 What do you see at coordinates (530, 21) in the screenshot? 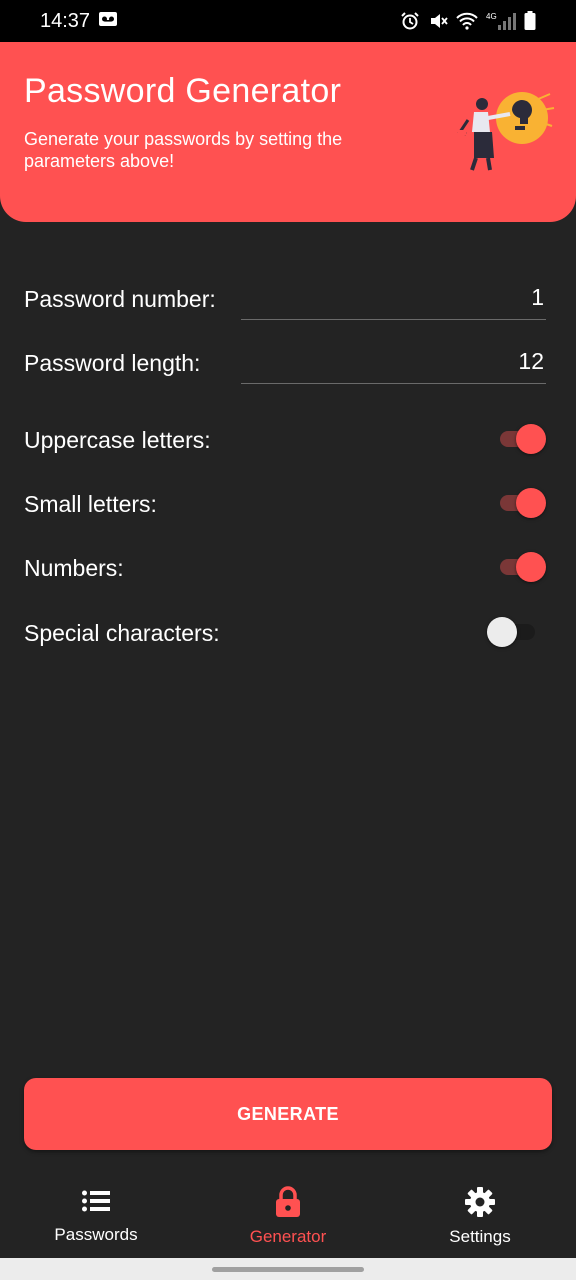
I see `battery-icon` at bounding box center [530, 21].